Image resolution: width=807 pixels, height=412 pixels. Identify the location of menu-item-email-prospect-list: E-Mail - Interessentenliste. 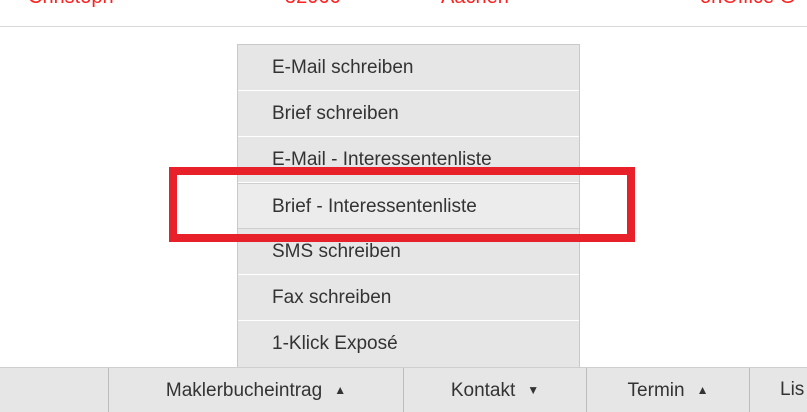
(408, 160).